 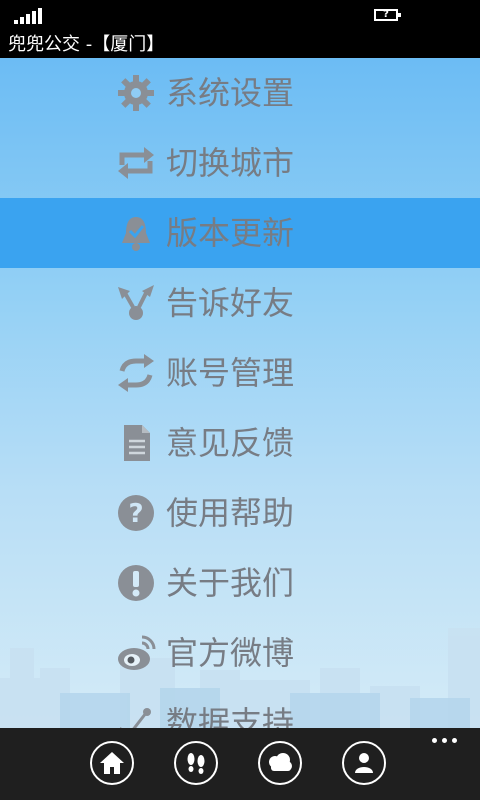 I want to click on menu-item-help: ? 使用帮助, so click(x=240, y=513).